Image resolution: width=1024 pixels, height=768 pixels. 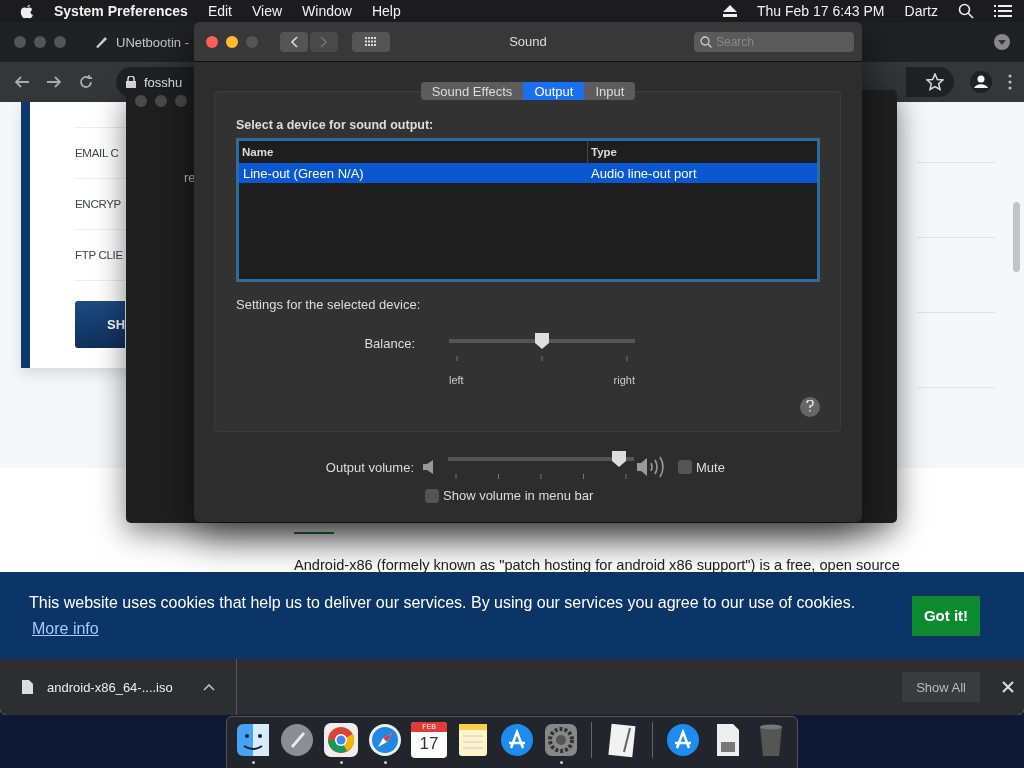 What do you see at coordinates (27, 11) in the screenshot?
I see `apple-icon` at bounding box center [27, 11].